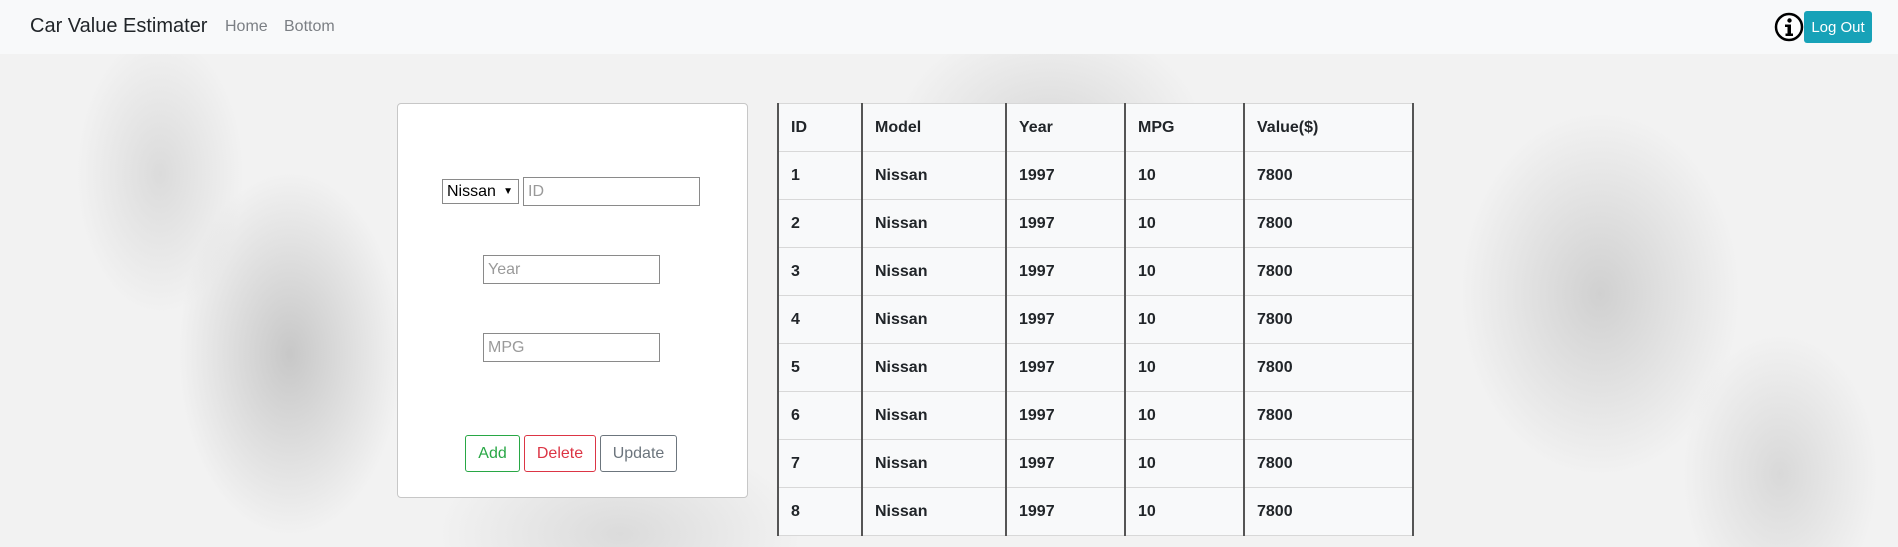  What do you see at coordinates (820, 127) in the screenshot?
I see `column-header-id: ID` at bounding box center [820, 127].